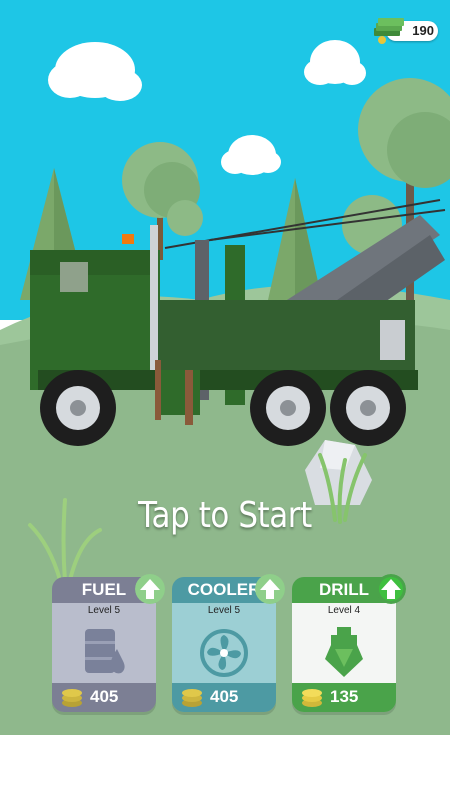 Image resolution: width=450 pixels, height=800 pixels. I want to click on upgrade-body: Level 4, so click(344, 643).